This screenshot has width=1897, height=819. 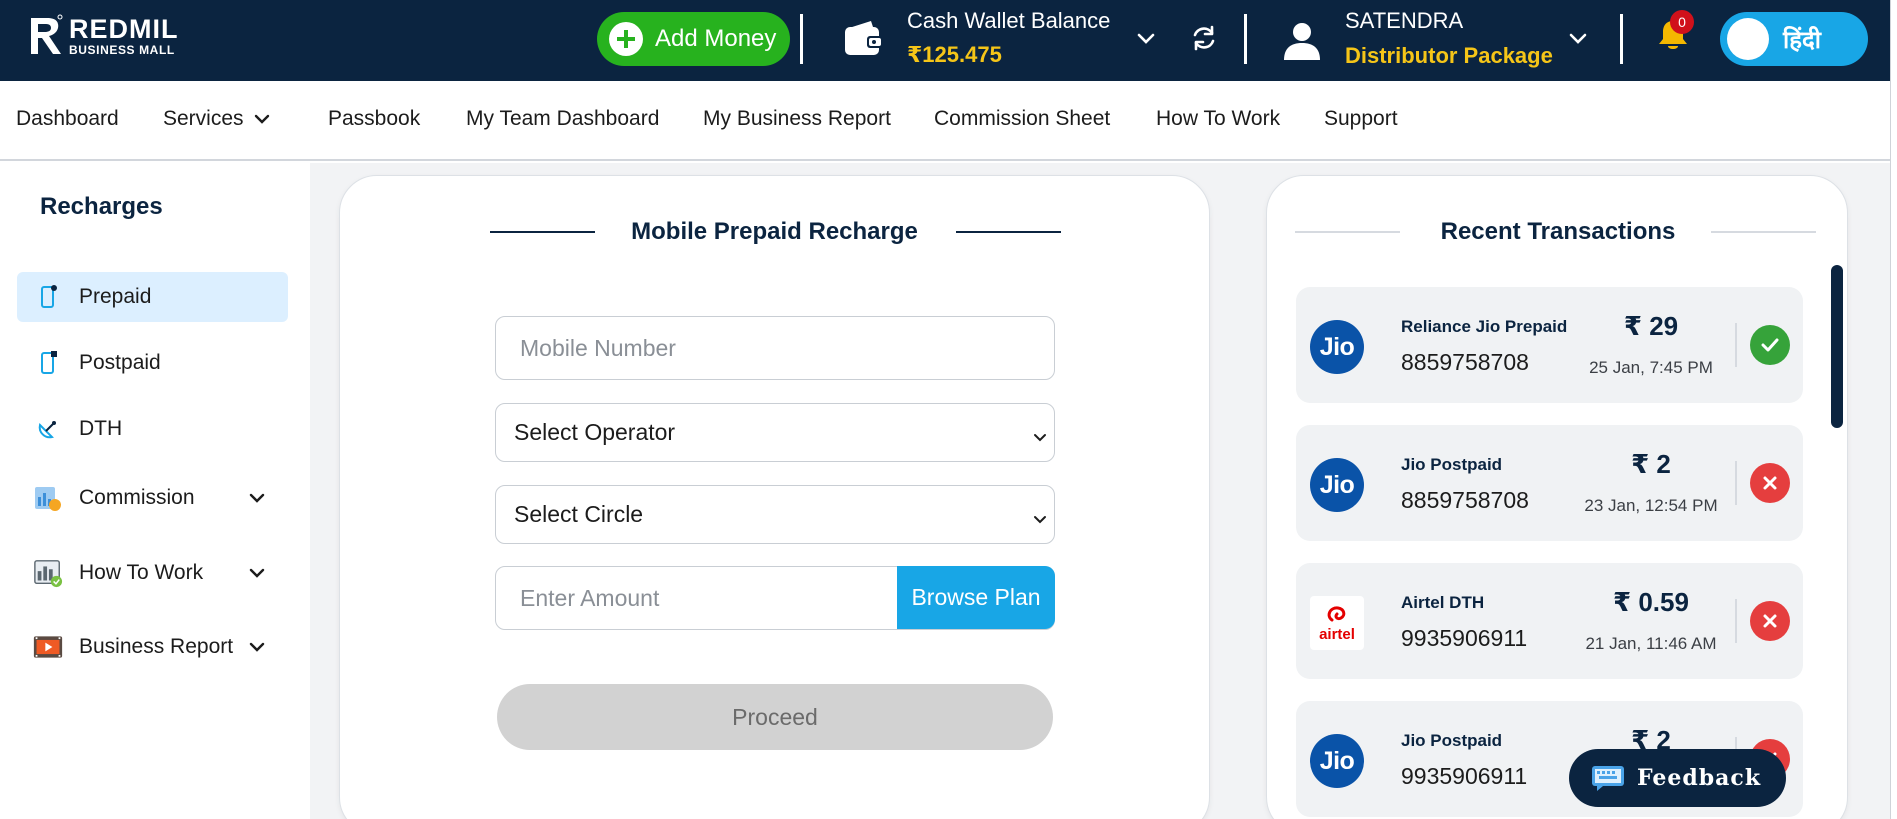 I want to click on transaction-operator: Reliance Jio Prepaid, so click(x=1484, y=326).